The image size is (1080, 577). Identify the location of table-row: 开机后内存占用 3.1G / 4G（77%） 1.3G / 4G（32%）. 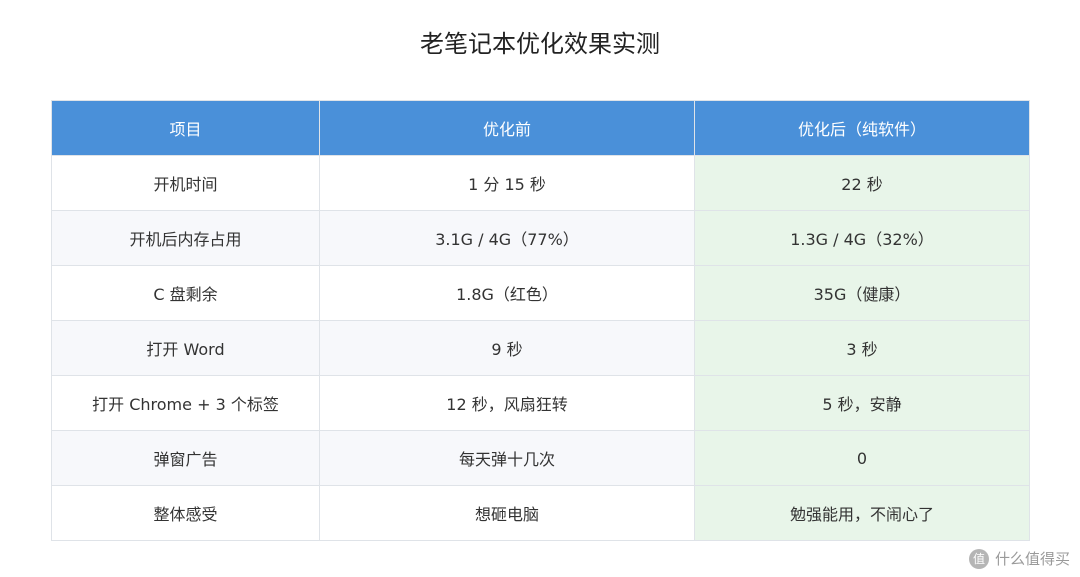
(540, 238).